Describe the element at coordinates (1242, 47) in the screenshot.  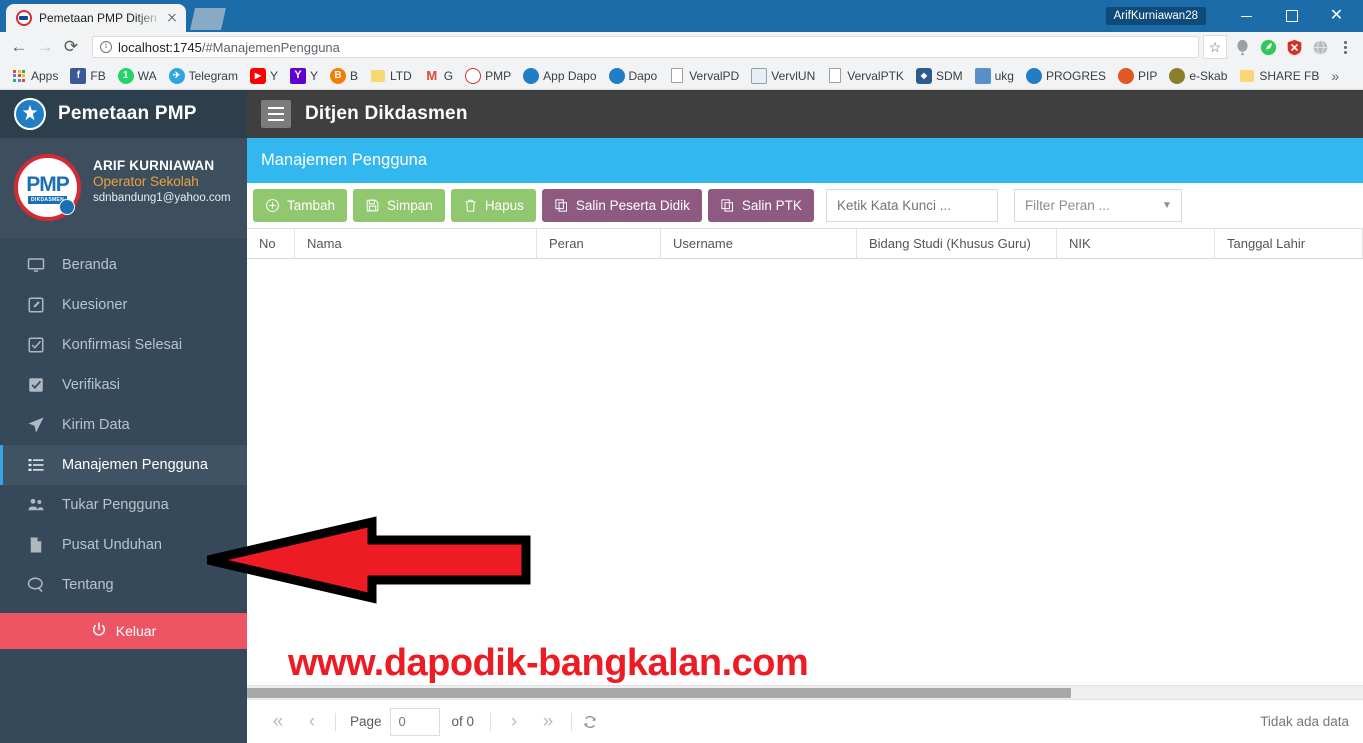
I see `balloon-ext-icon` at that location.